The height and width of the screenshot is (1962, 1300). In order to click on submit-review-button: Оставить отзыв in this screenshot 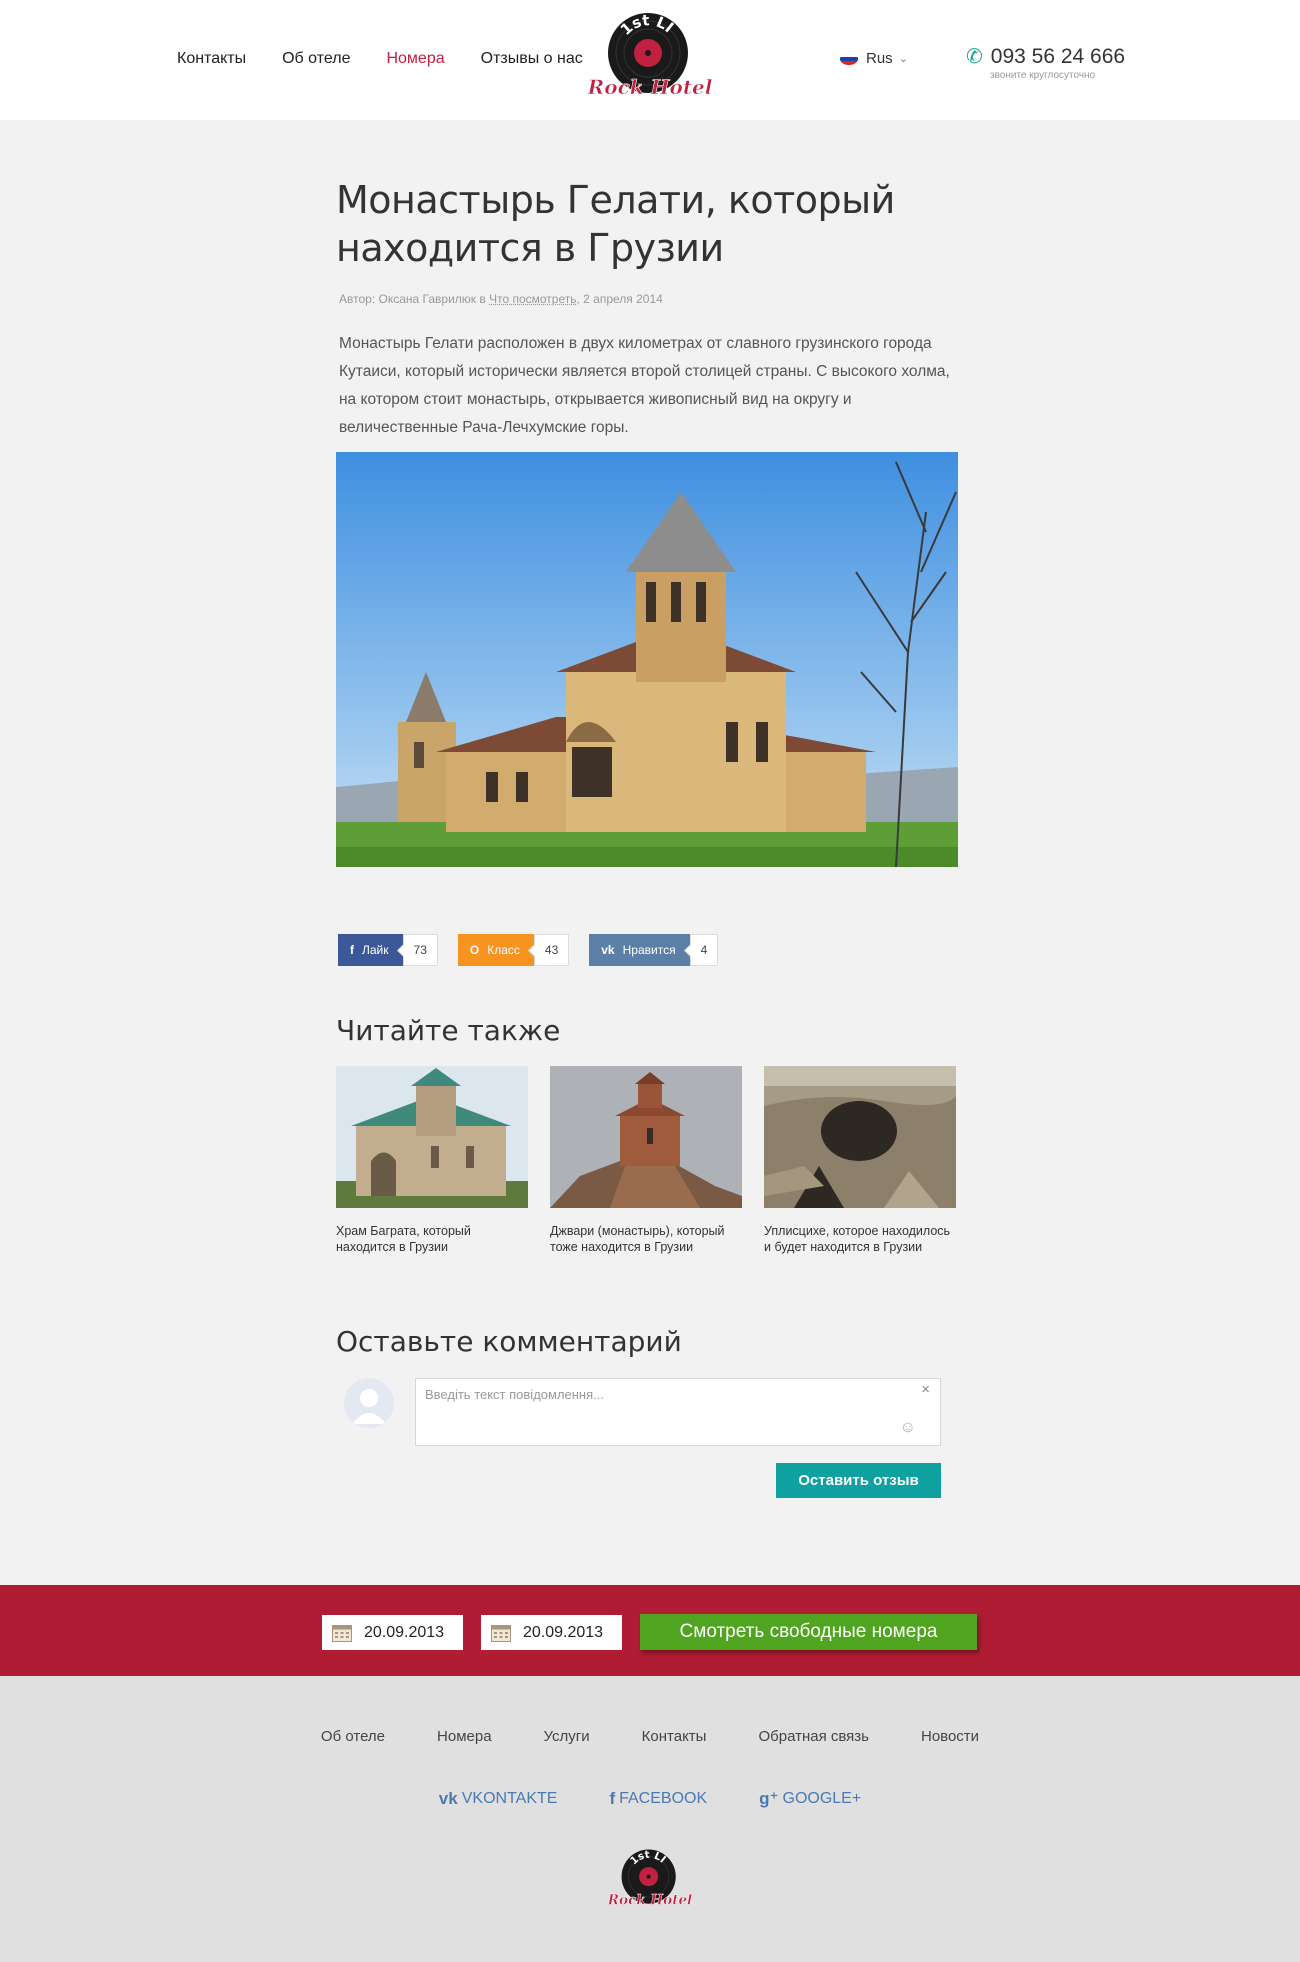, I will do `click(858, 1480)`.